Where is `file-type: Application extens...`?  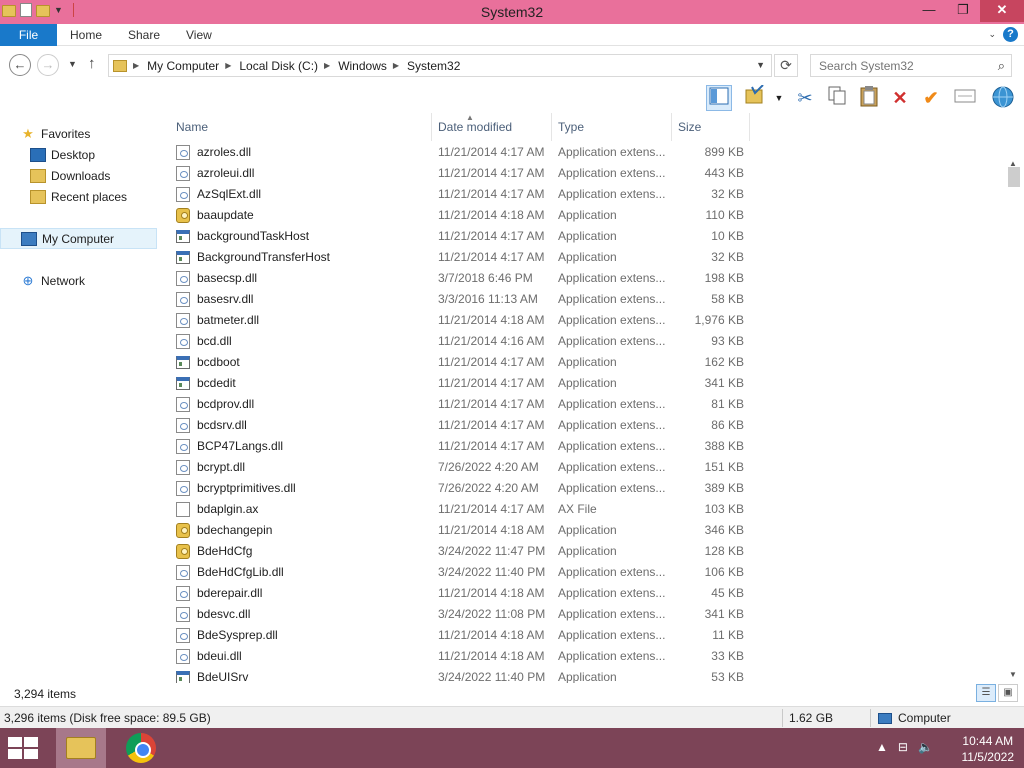 file-type: Application extens... is located at coordinates (612, 320).